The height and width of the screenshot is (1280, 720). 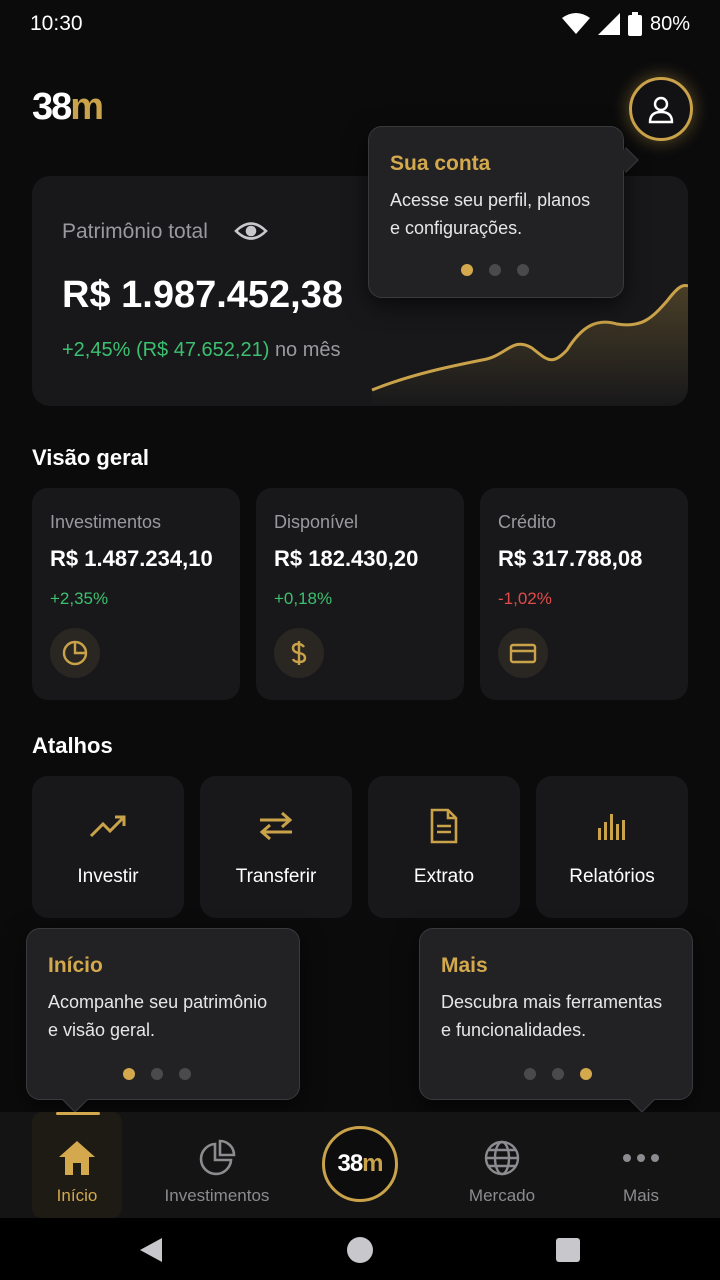 What do you see at coordinates (625, 24) in the screenshot?
I see `status-icons: 80%` at bounding box center [625, 24].